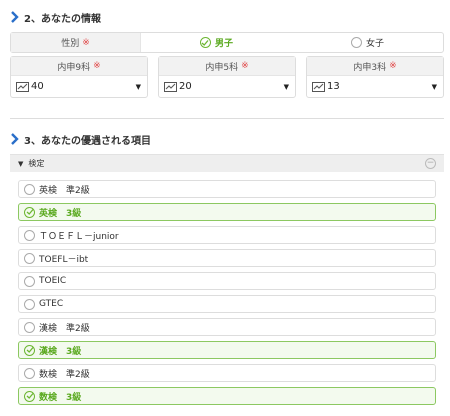 This screenshot has height=416, width=450. What do you see at coordinates (64, 374) in the screenshot?
I see `qualification-label: 数検 準2級` at bounding box center [64, 374].